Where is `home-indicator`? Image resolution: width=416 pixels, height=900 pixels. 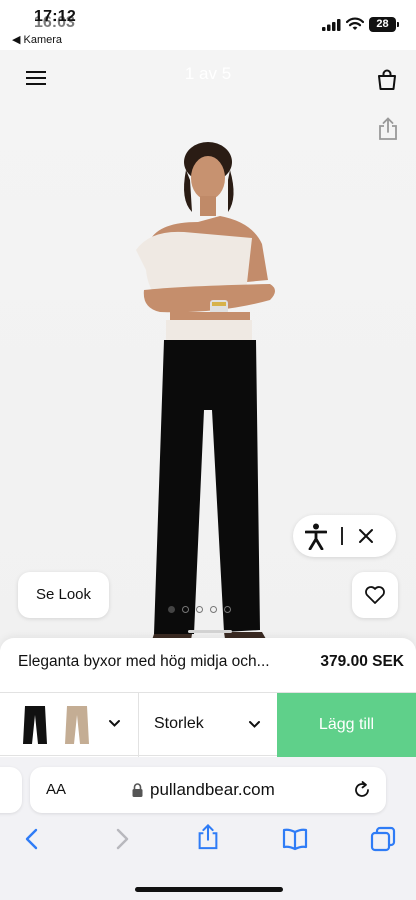
home-indicator is located at coordinates (209, 889).